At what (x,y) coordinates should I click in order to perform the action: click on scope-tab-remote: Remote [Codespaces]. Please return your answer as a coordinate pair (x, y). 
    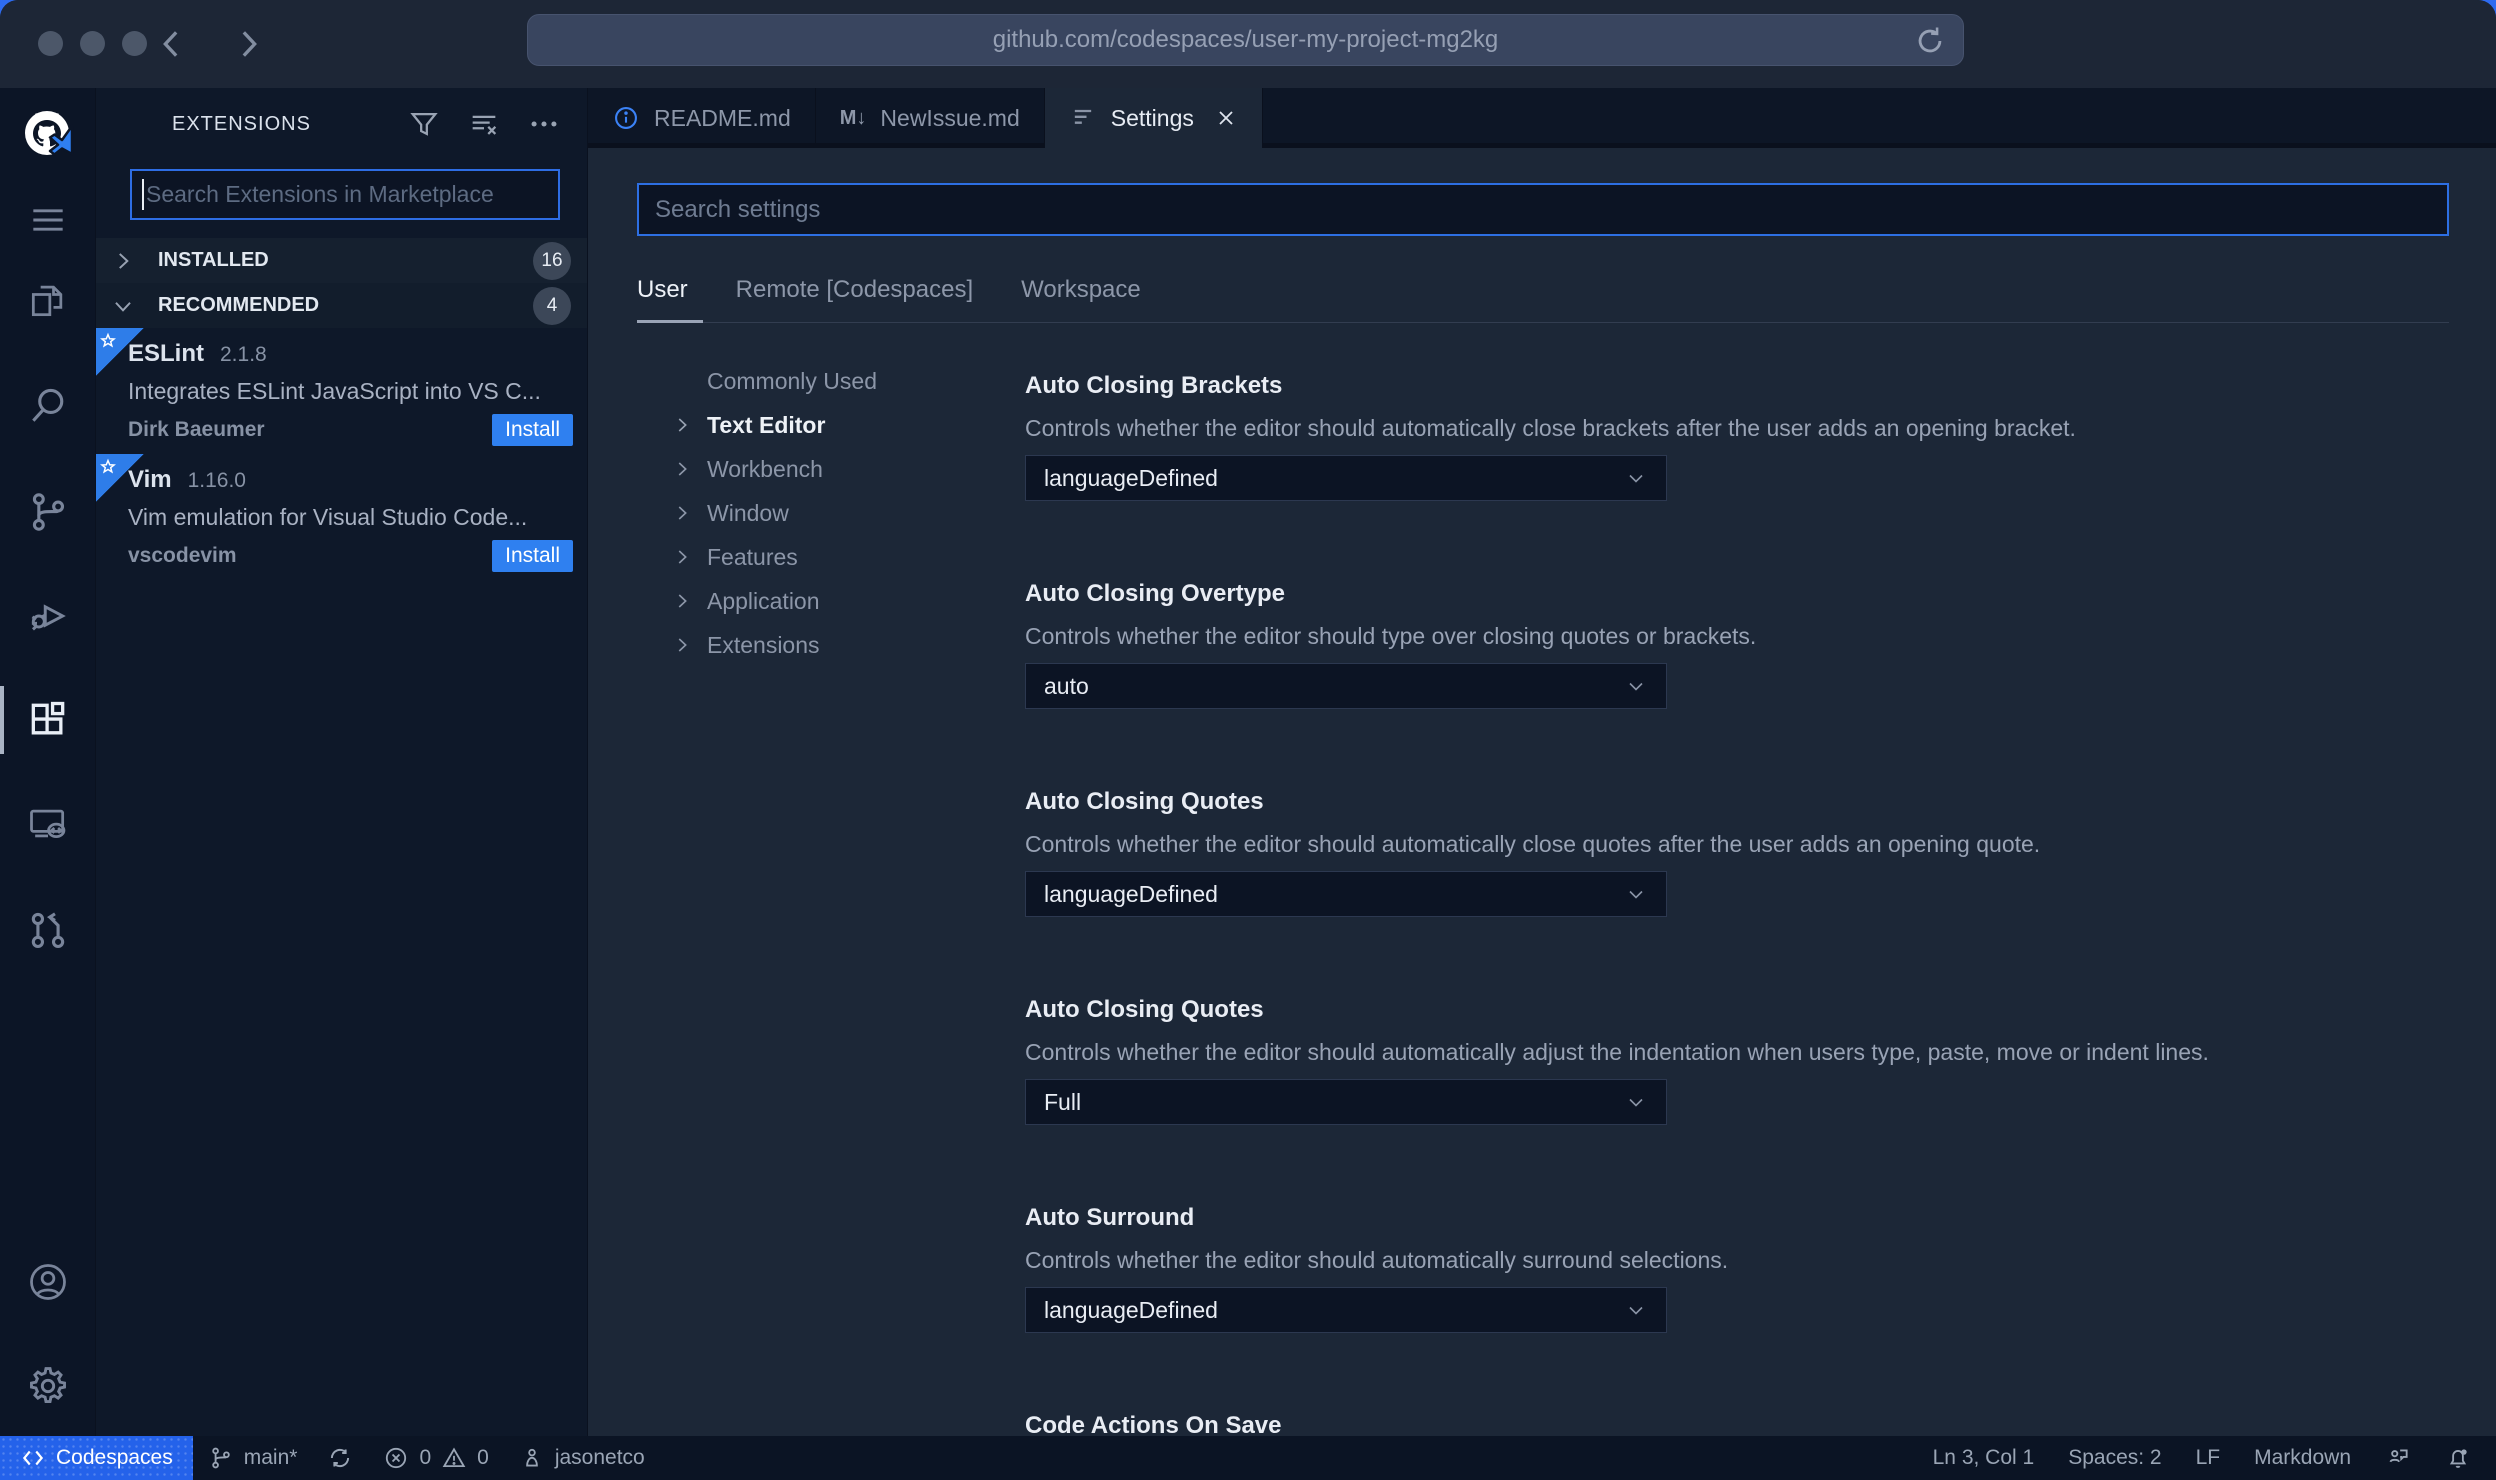
    Looking at the image, I should click on (854, 290).